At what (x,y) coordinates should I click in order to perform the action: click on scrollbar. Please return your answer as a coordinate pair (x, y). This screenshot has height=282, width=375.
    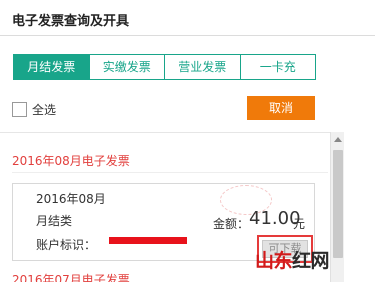
    Looking at the image, I should click on (337, 207).